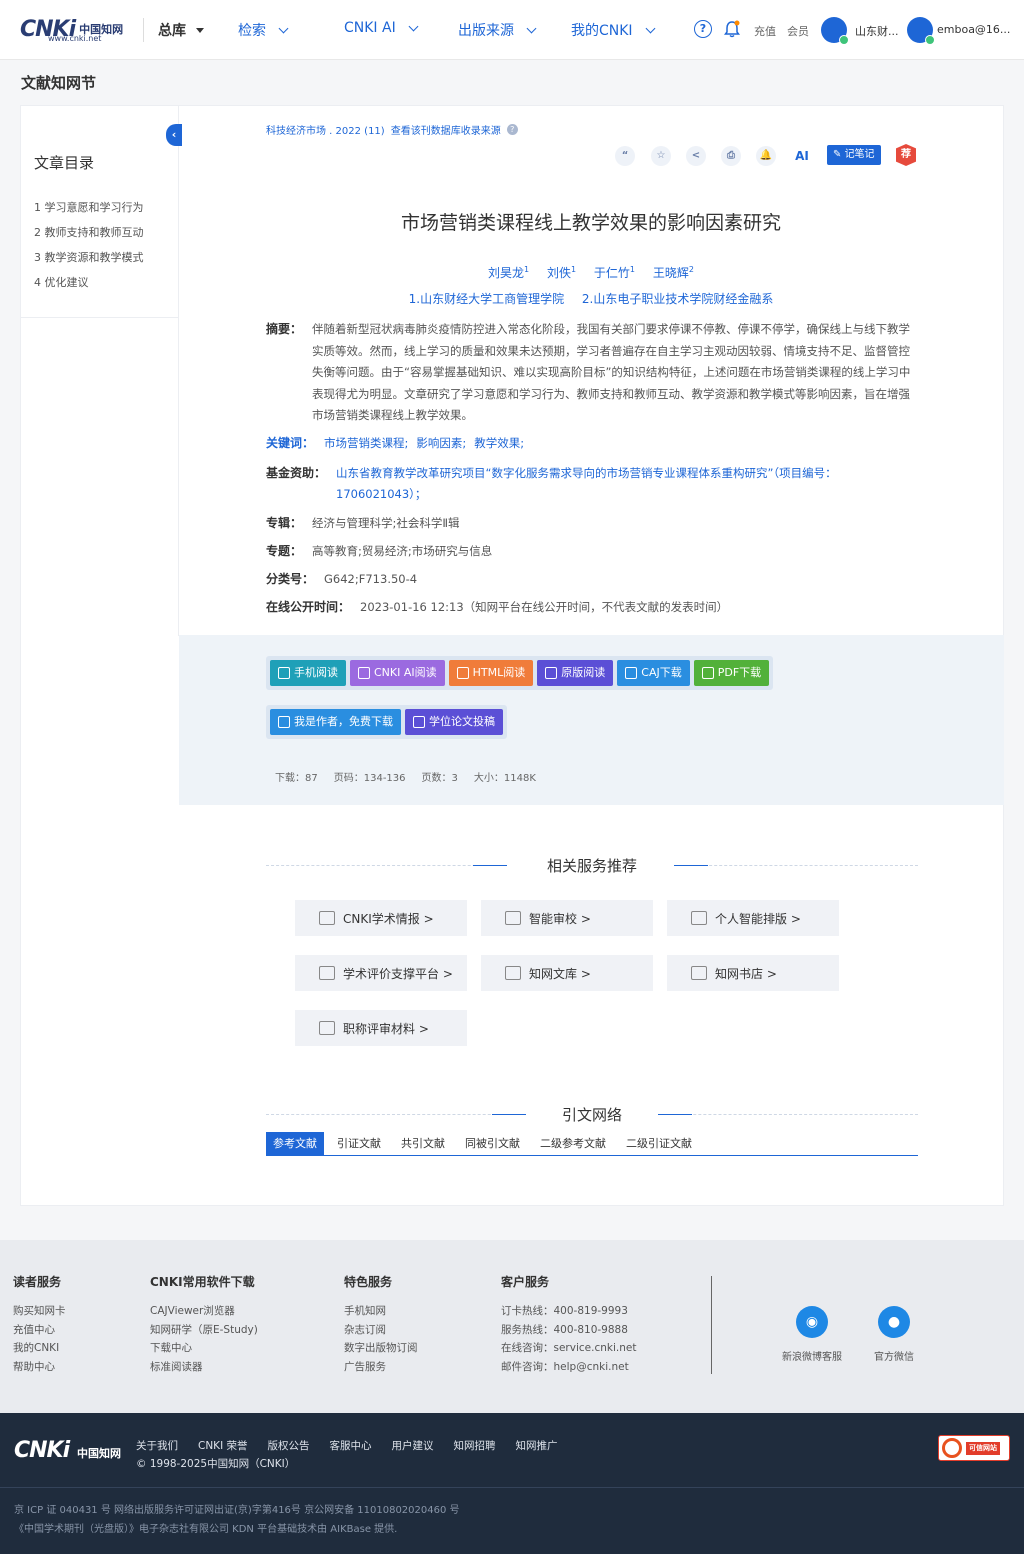 The image size is (1024, 1554). Describe the element at coordinates (696, 156) in the screenshot. I see `share-icon: <` at that location.